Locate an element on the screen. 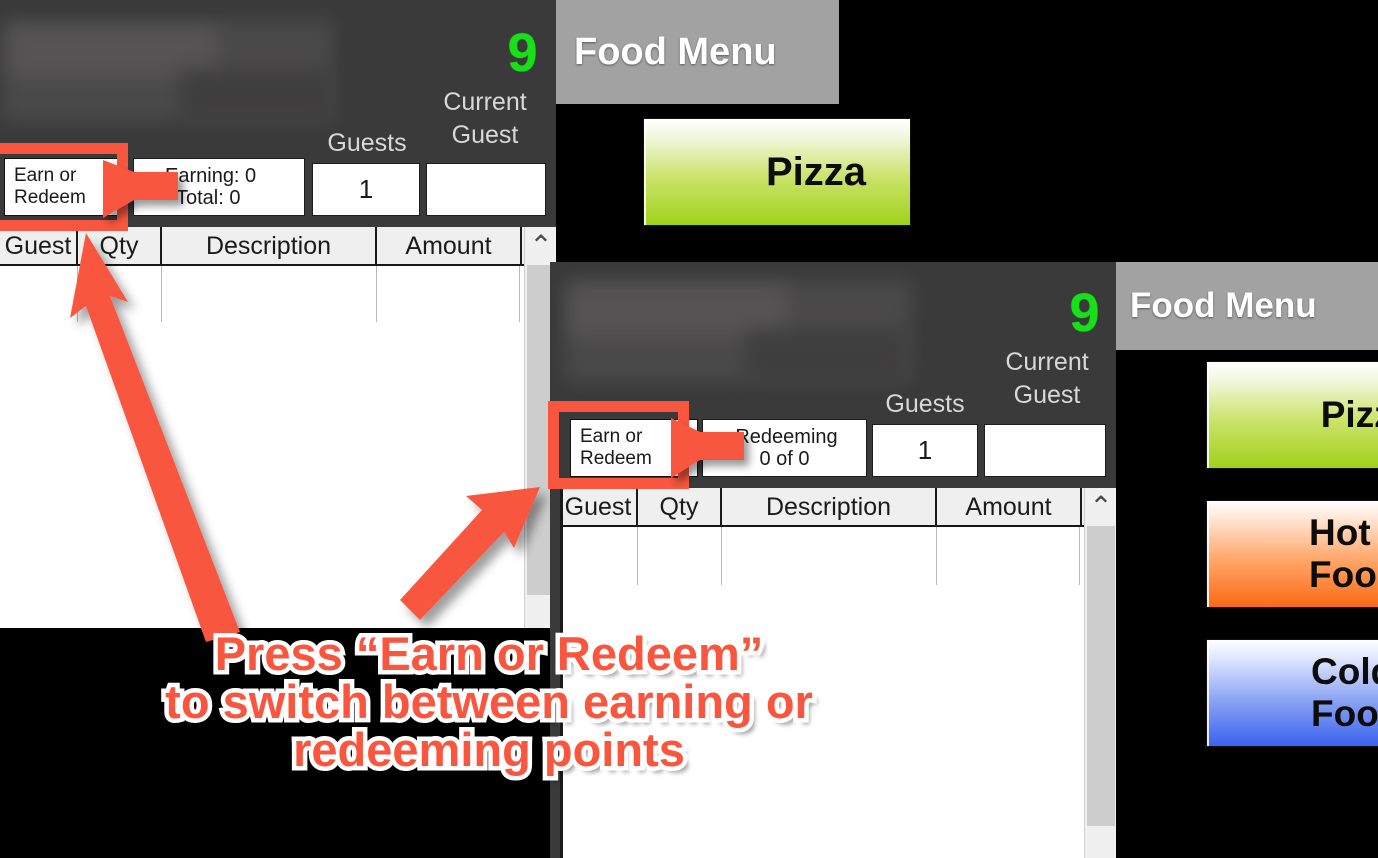  menu-button-label-bottom-1: Hot Food is located at coordinates (1343, 553).